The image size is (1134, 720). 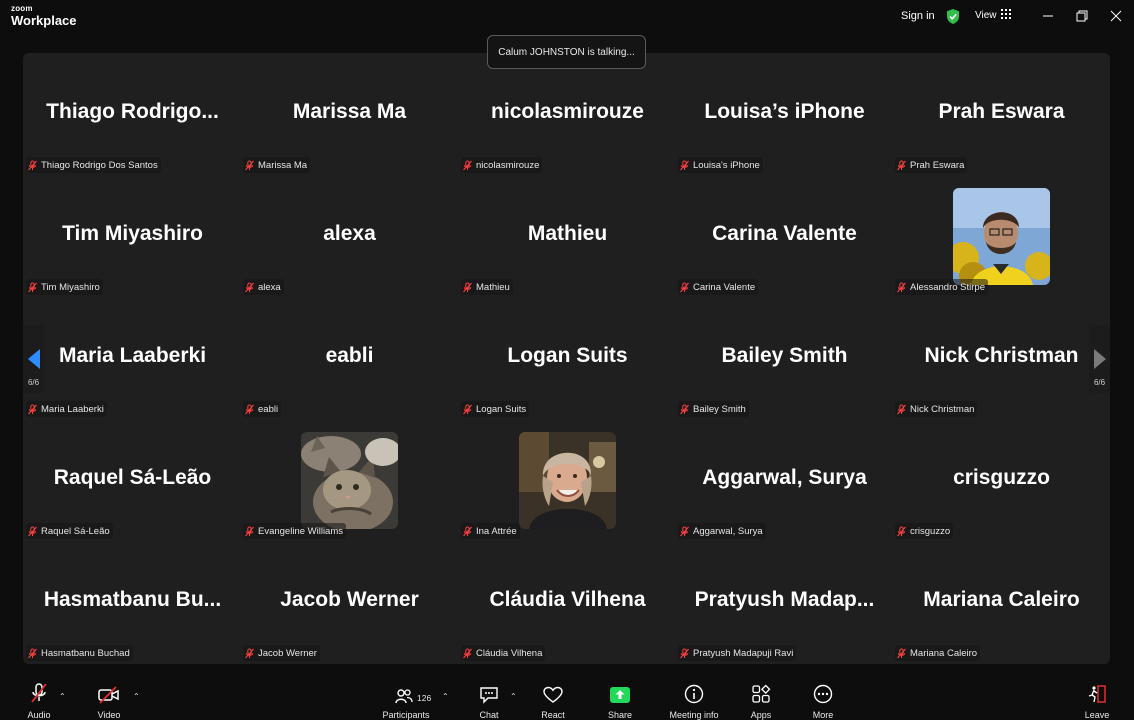 I want to click on next-page-button: 6/6, so click(x=1099, y=359).